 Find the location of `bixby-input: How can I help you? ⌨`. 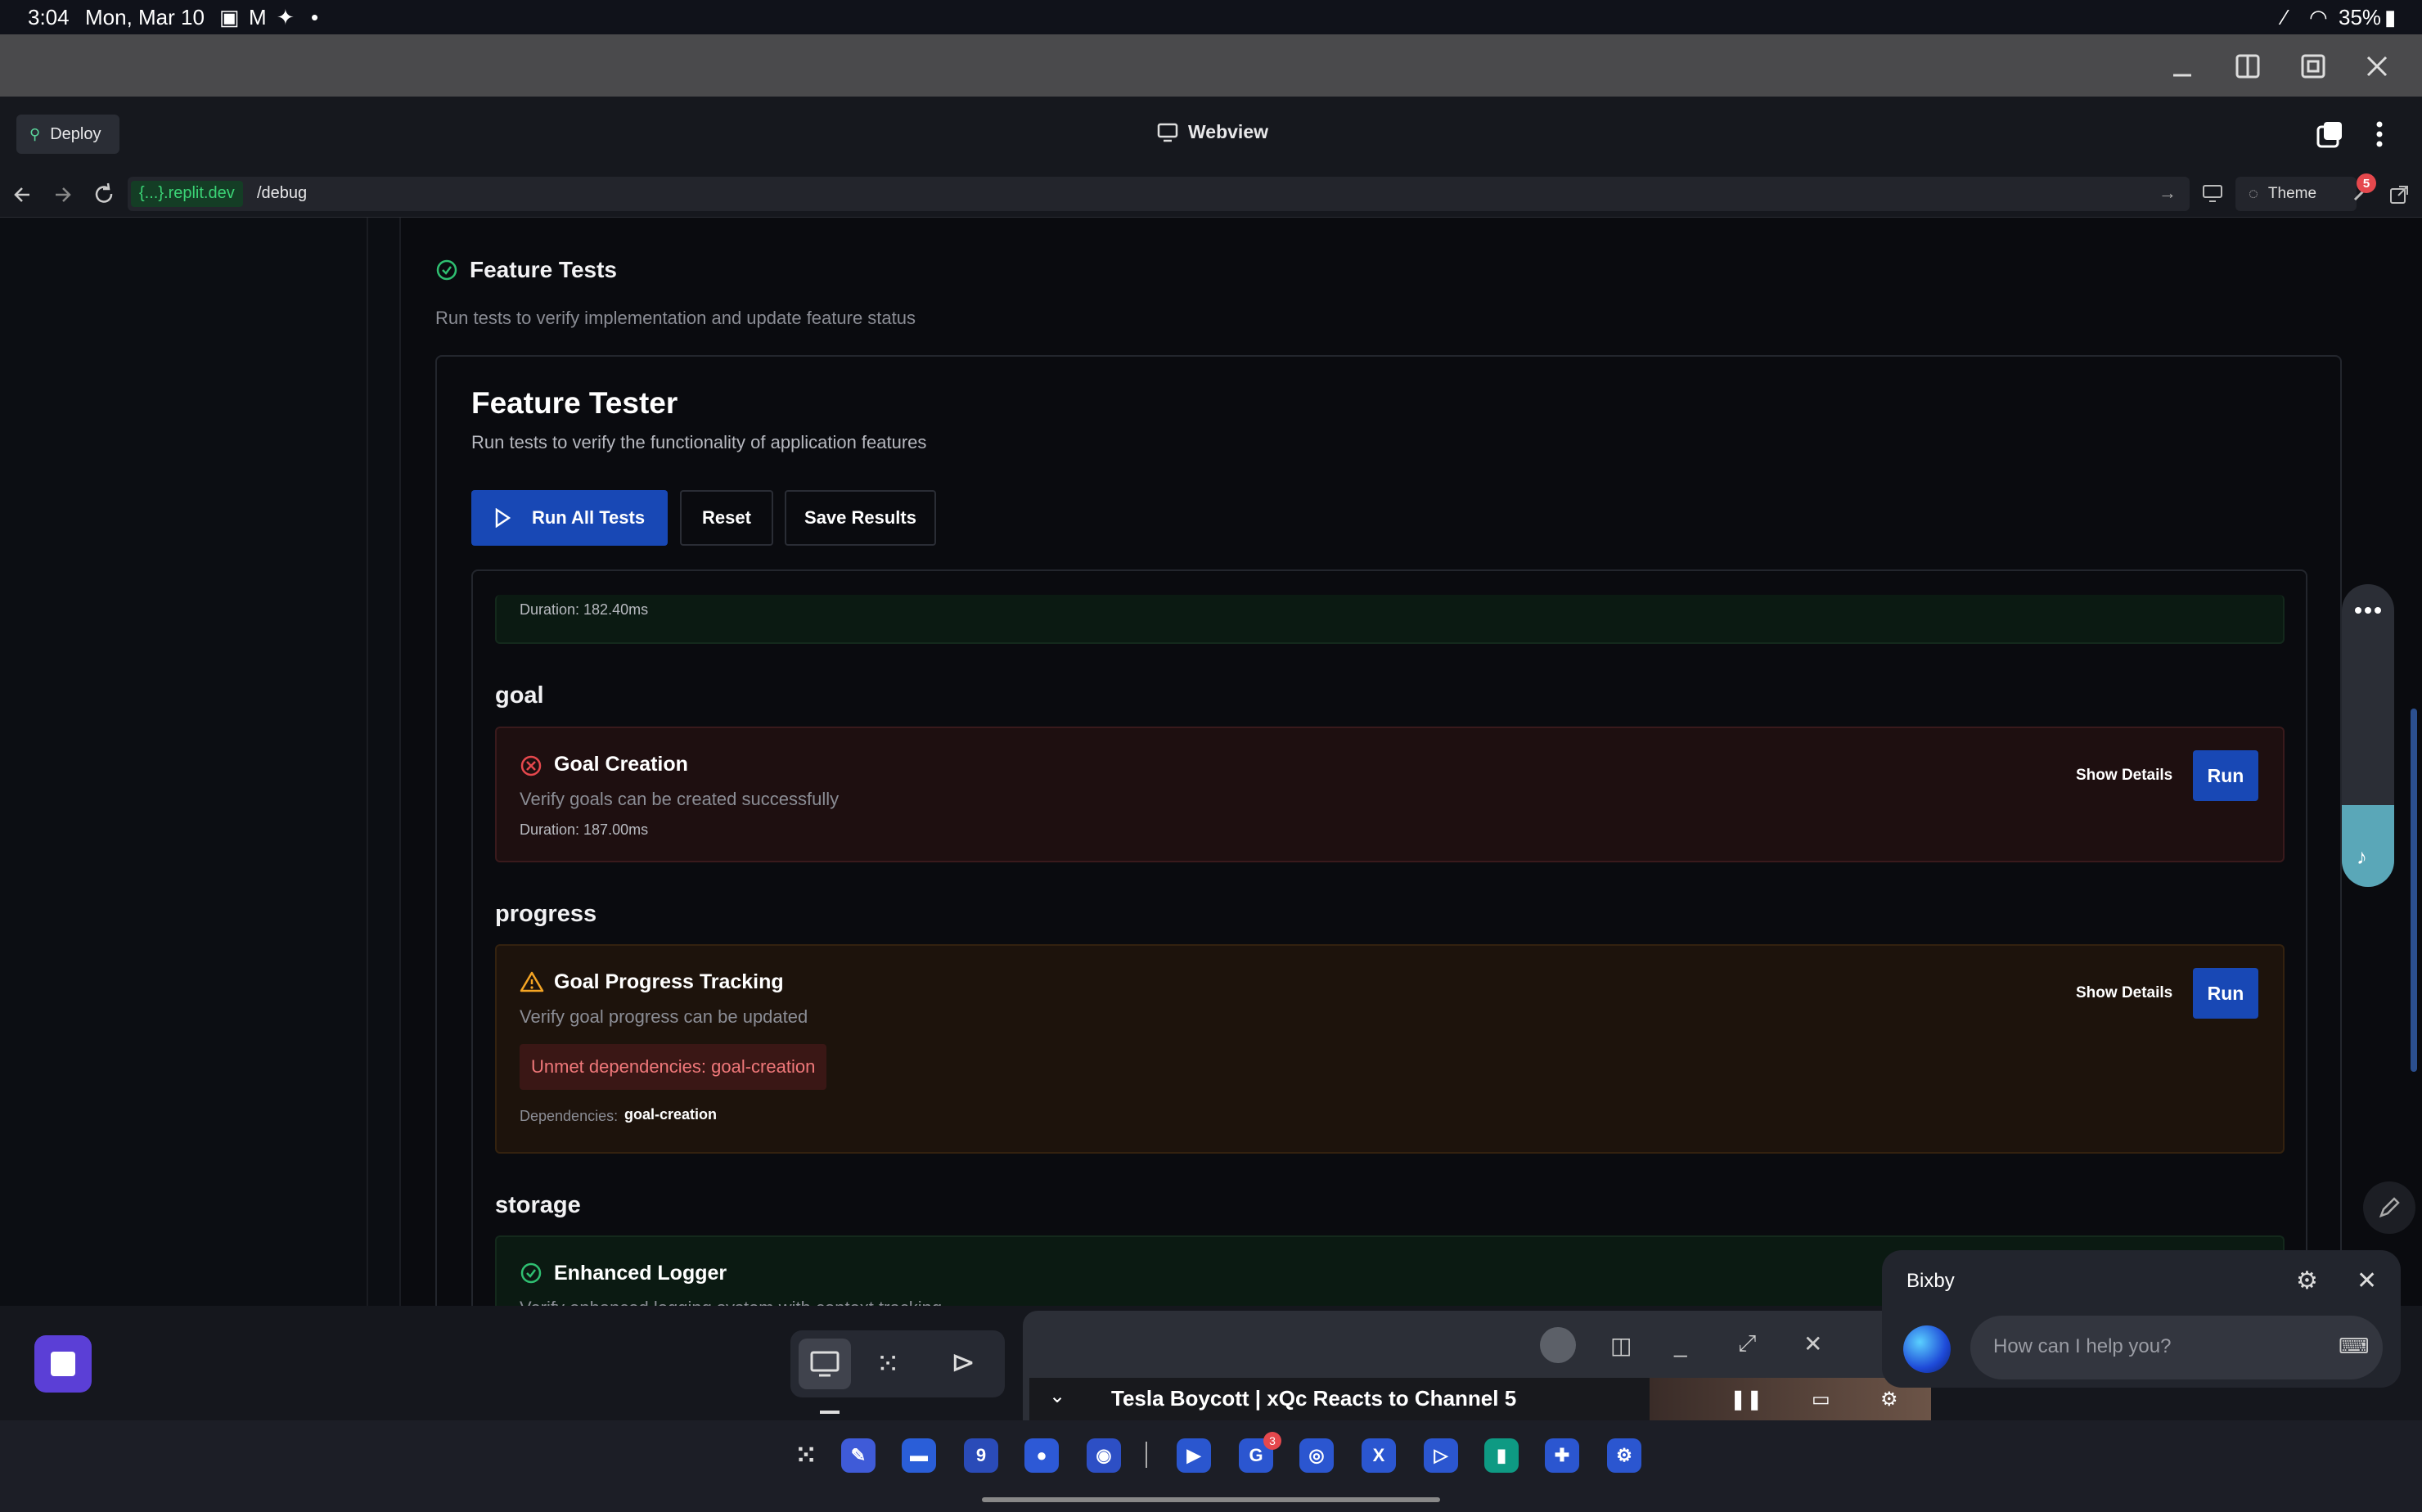

bixby-input: How can I help you? ⌨ is located at coordinates (2176, 1348).